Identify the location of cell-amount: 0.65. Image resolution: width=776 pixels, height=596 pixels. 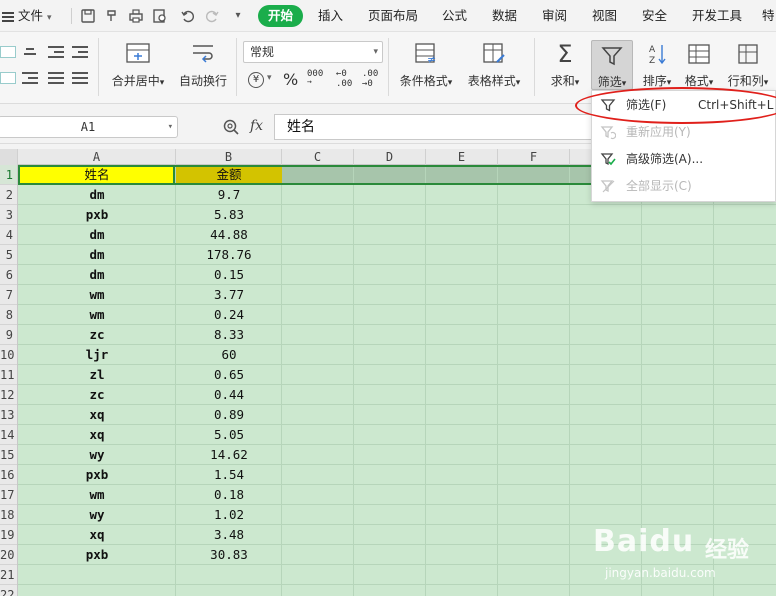
(229, 375).